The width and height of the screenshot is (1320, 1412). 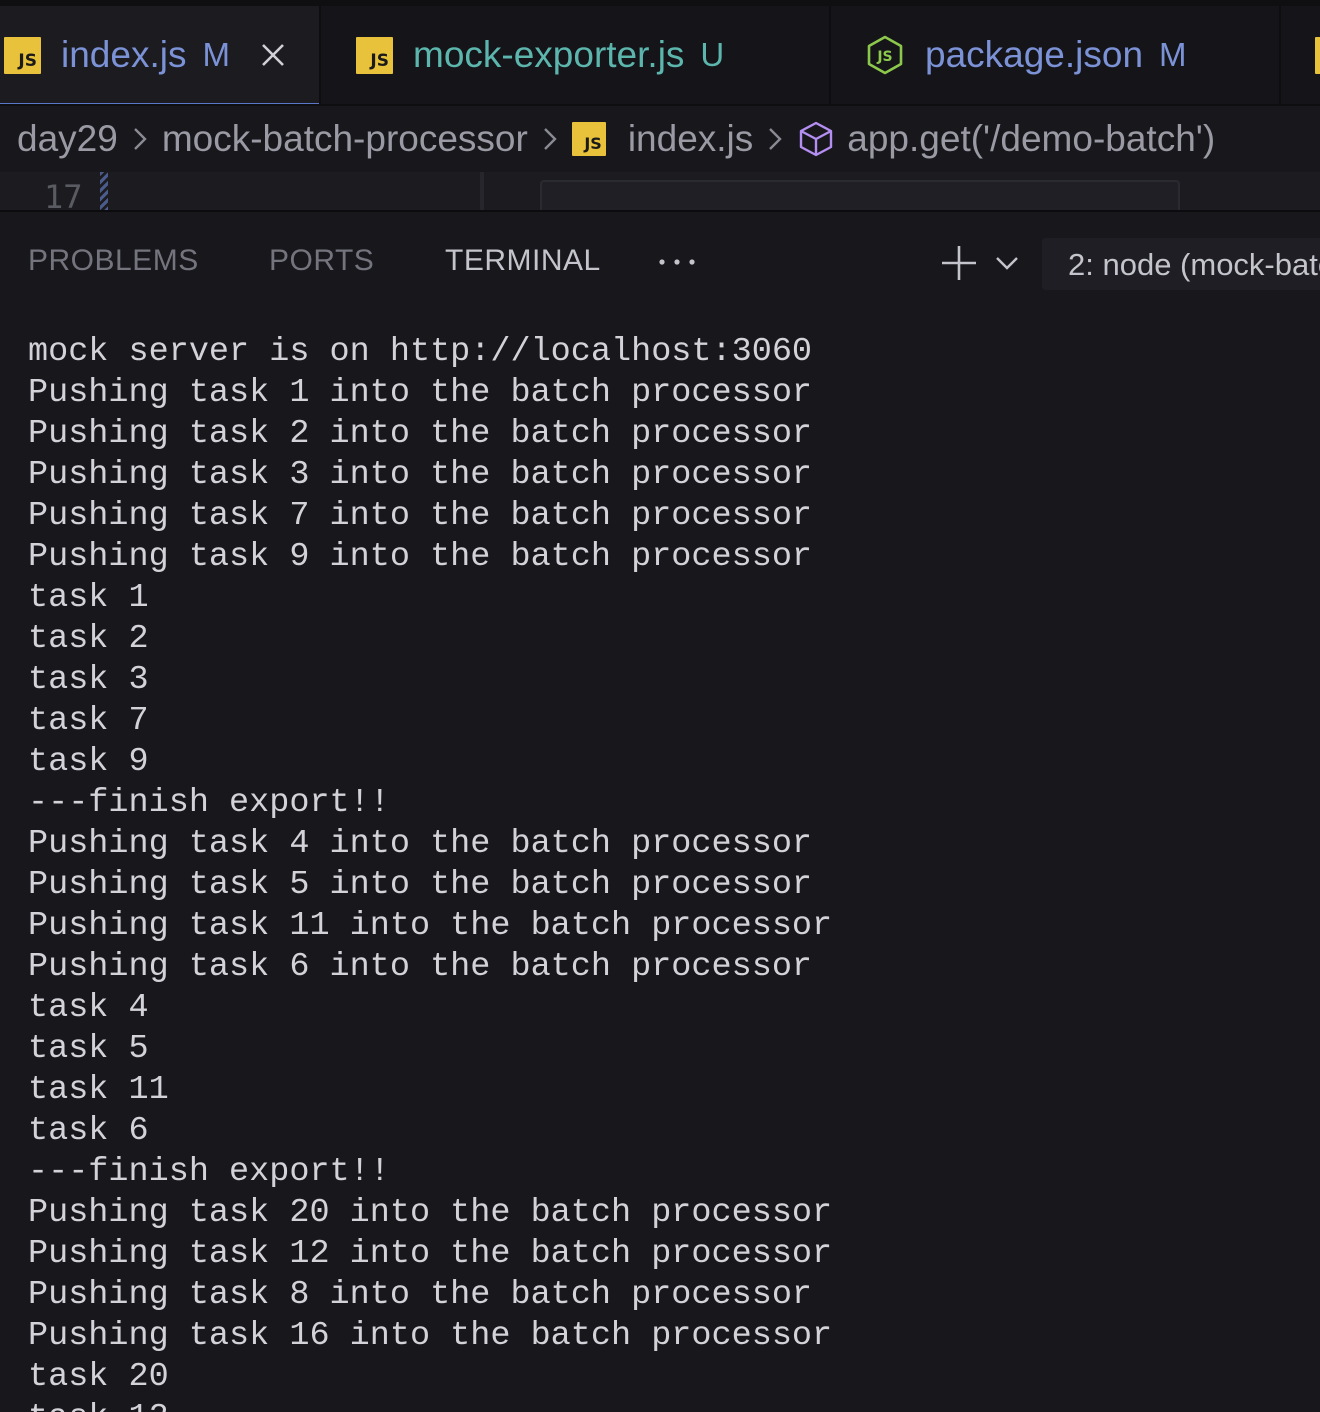 I want to click on editor-area: 17, so click(x=660, y=191).